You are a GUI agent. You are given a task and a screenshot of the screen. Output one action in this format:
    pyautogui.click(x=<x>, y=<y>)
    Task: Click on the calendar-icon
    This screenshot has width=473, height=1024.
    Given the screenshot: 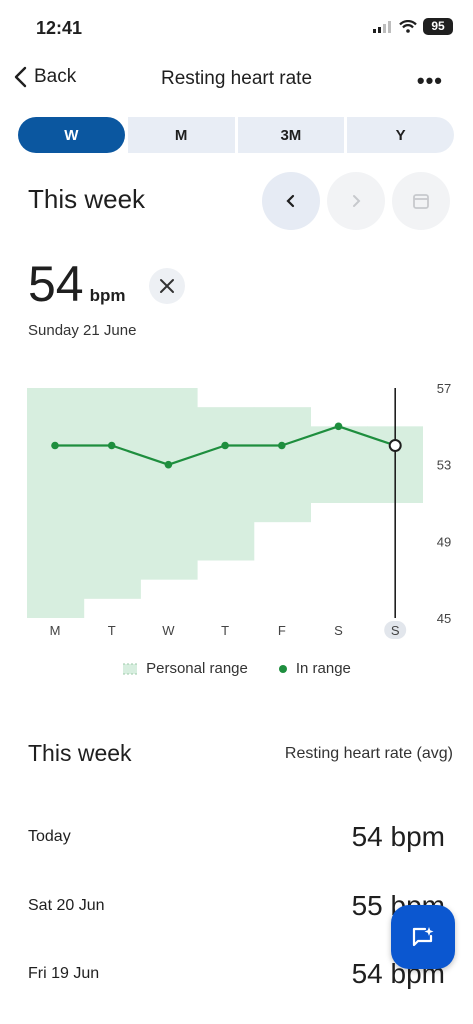 What is the action you would take?
    pyautogui.click(x=421, y=201)
    